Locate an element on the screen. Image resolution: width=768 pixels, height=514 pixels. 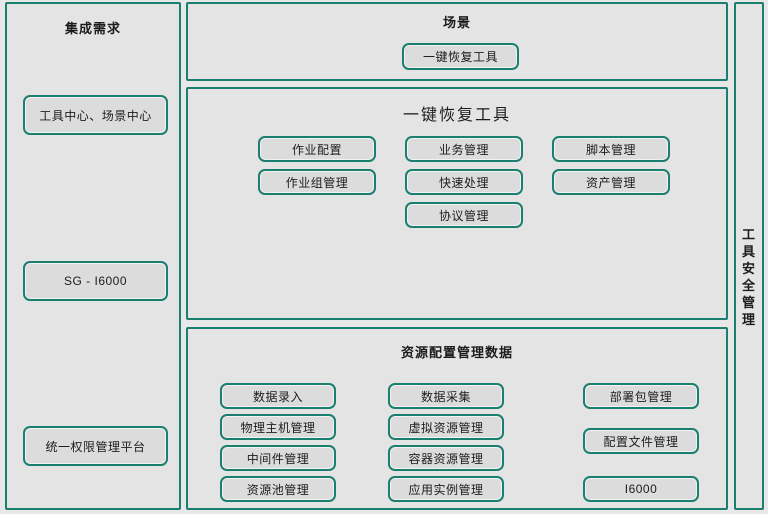
node-job-configuration: 作业配置 is located at coordinates (317, 149).